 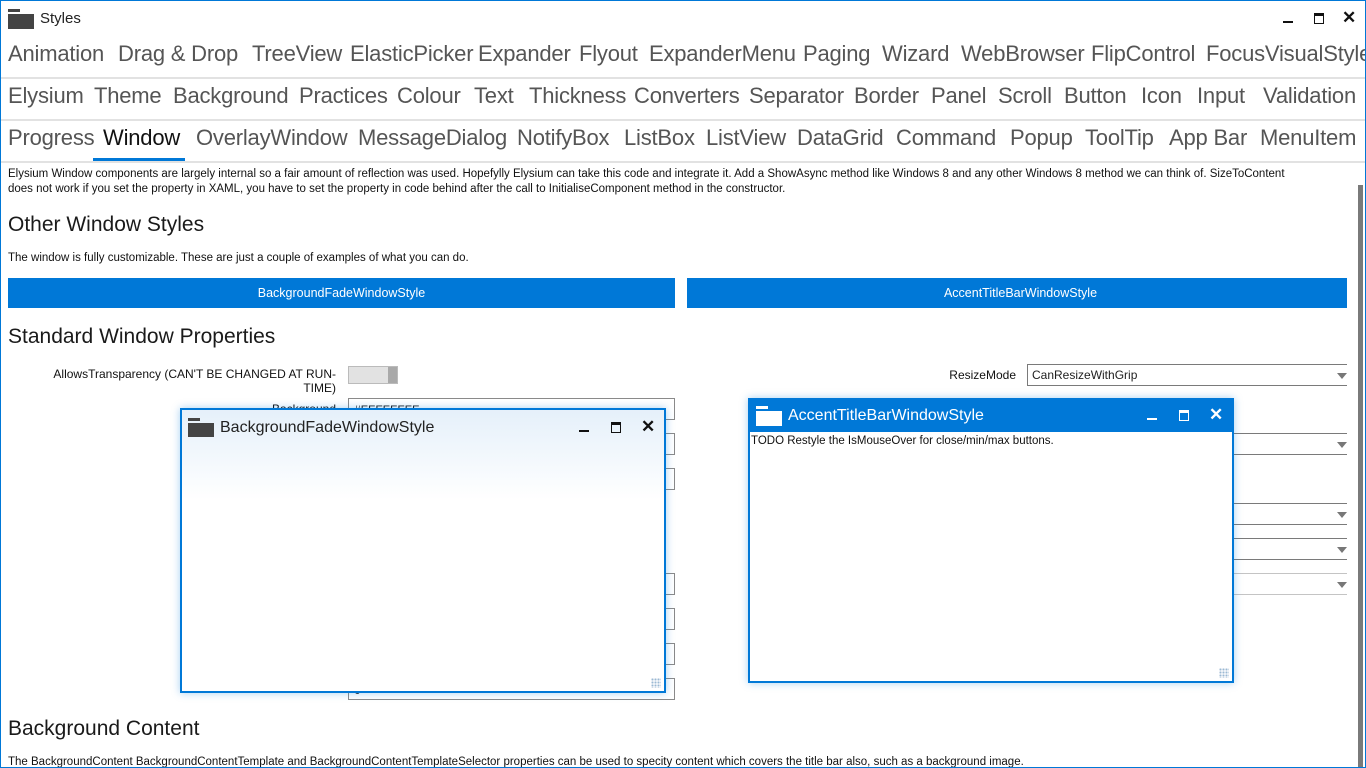 I want to click on toggle-thumb, so click(x=392, y=375).